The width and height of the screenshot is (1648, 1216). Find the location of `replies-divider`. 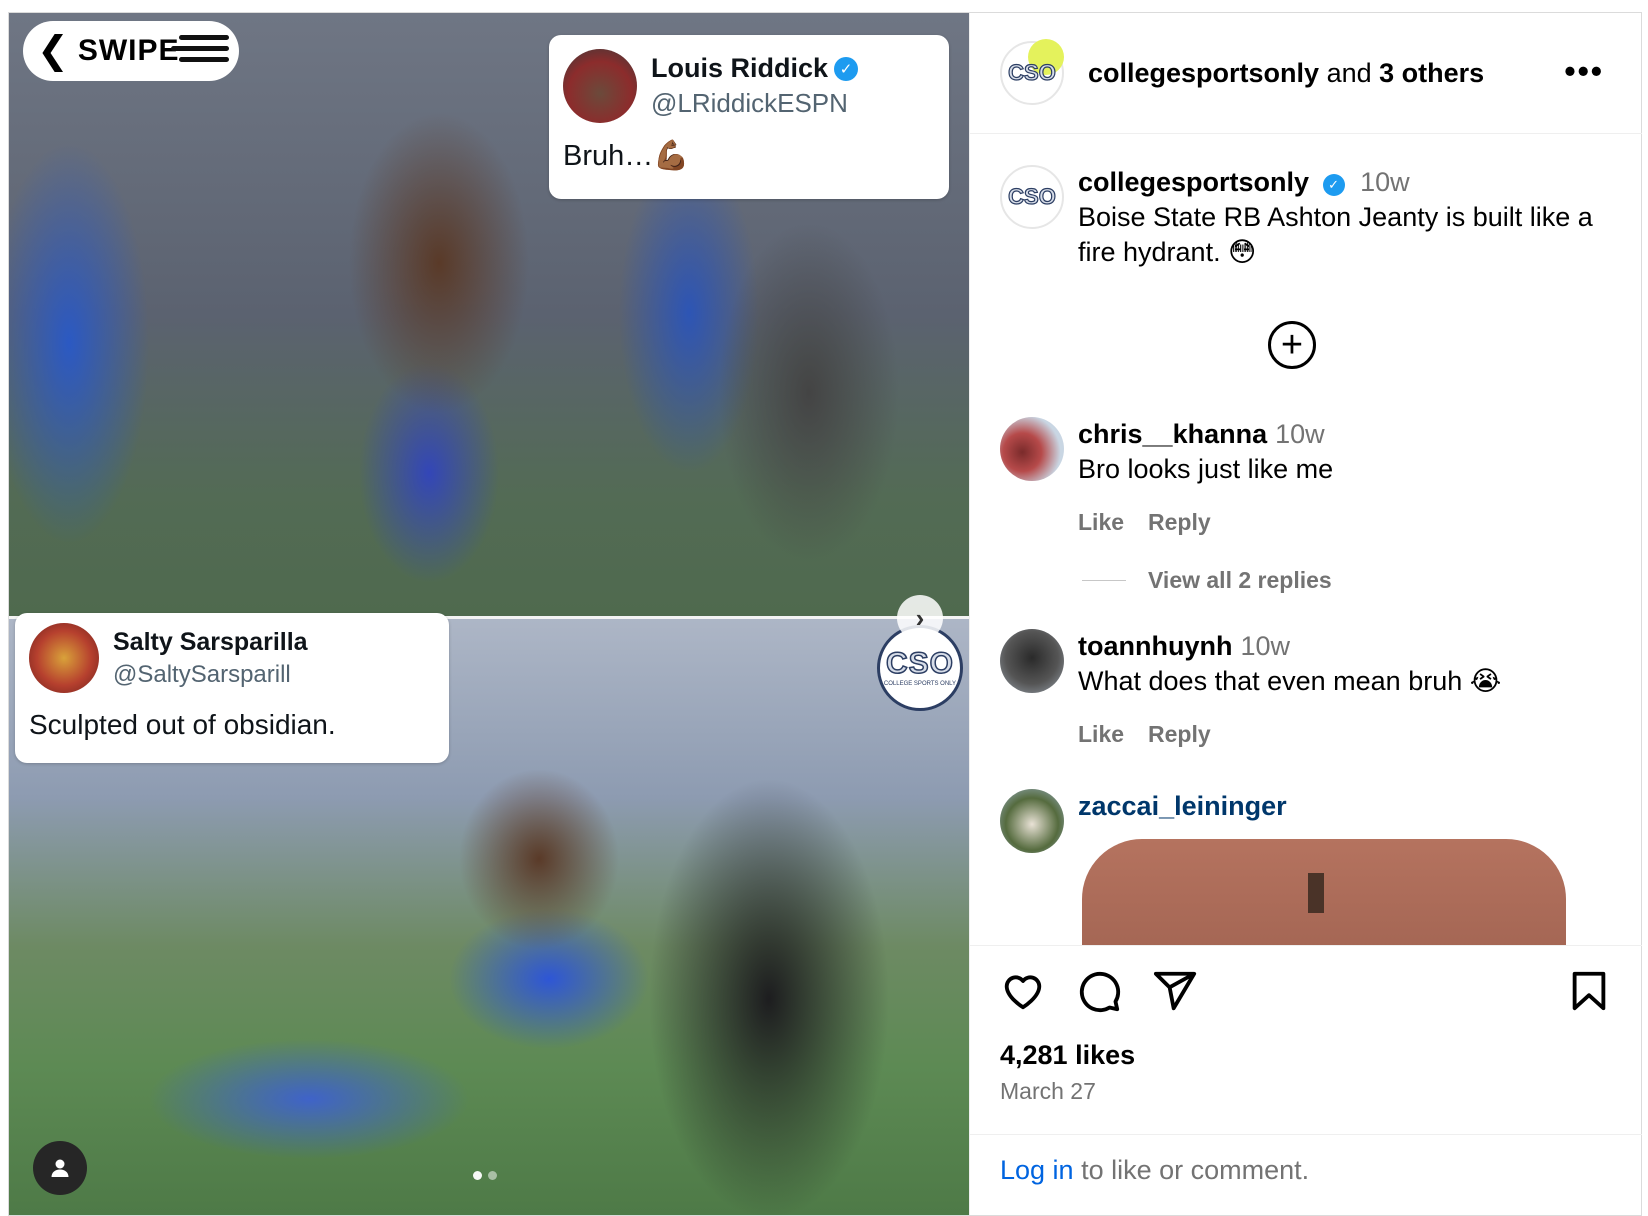

replies-divider is located at coordinates (1104, 580).